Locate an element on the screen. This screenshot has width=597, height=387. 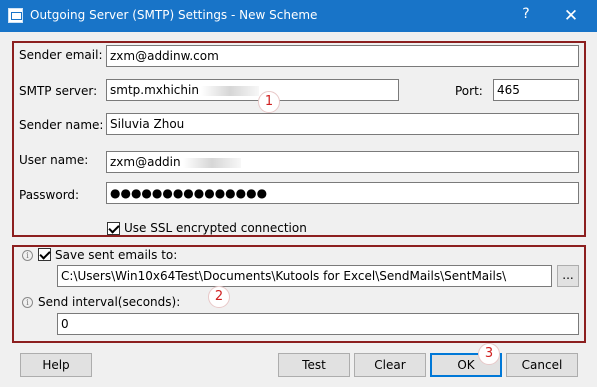
help-button: Help is located at coordinates (56, 365).